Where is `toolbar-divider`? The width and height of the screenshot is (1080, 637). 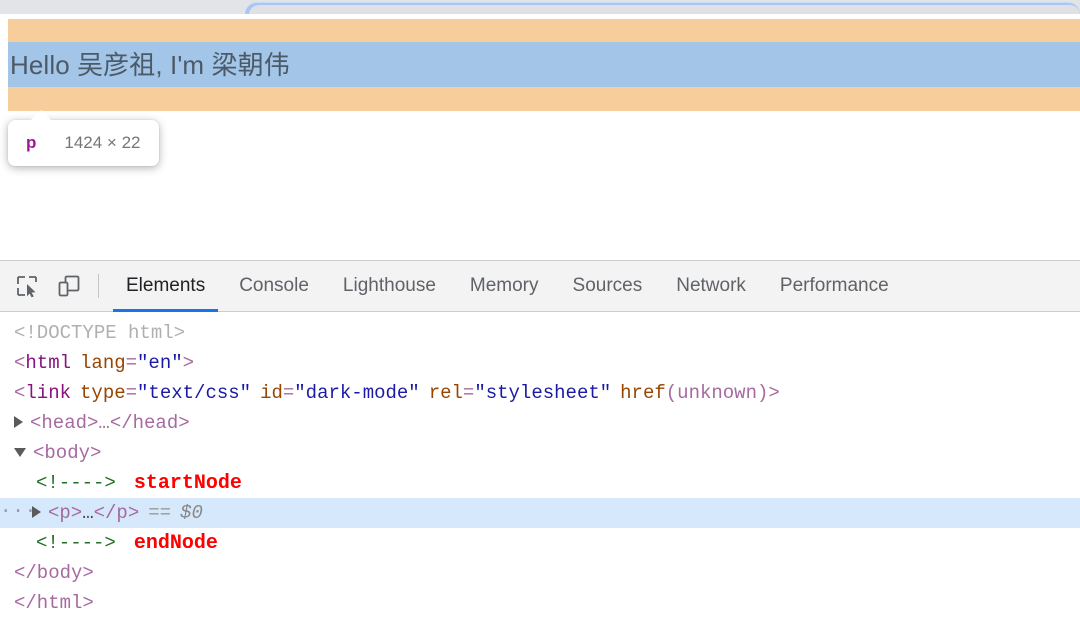
toolbar-divider is located at coordinates (98, 286).